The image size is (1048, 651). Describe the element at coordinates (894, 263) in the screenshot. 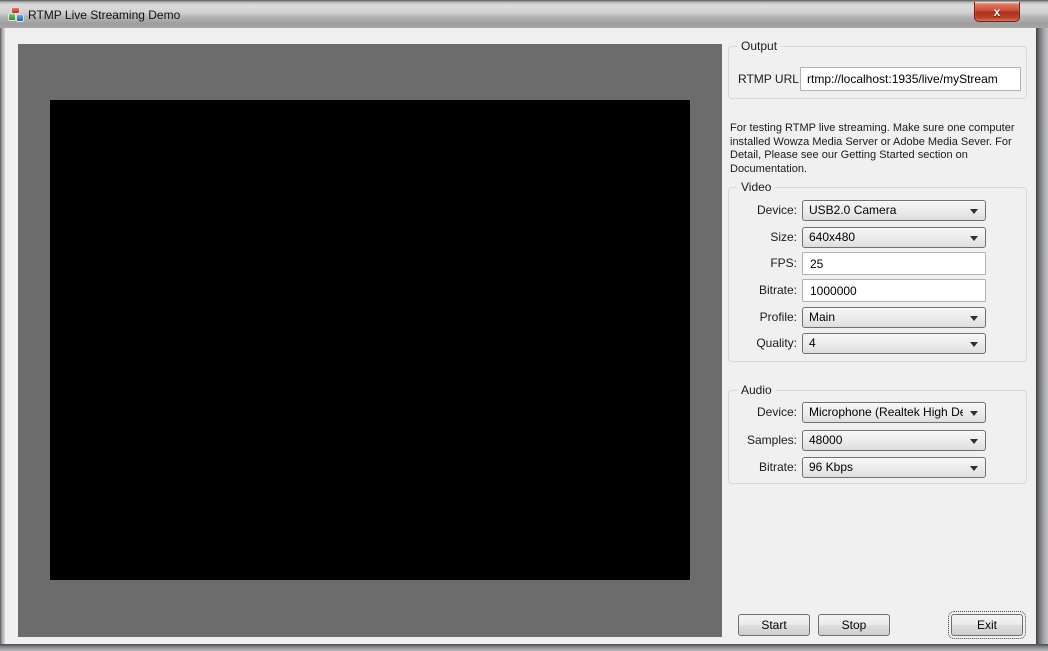

I see `video-fps-input` at that location.